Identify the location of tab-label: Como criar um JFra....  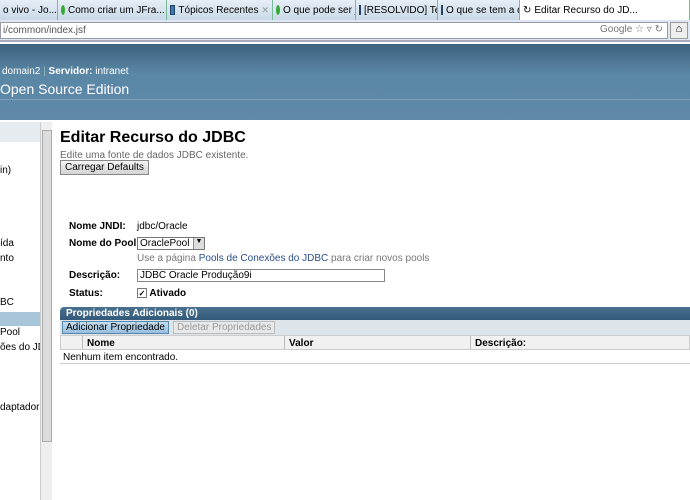
(116, 10).